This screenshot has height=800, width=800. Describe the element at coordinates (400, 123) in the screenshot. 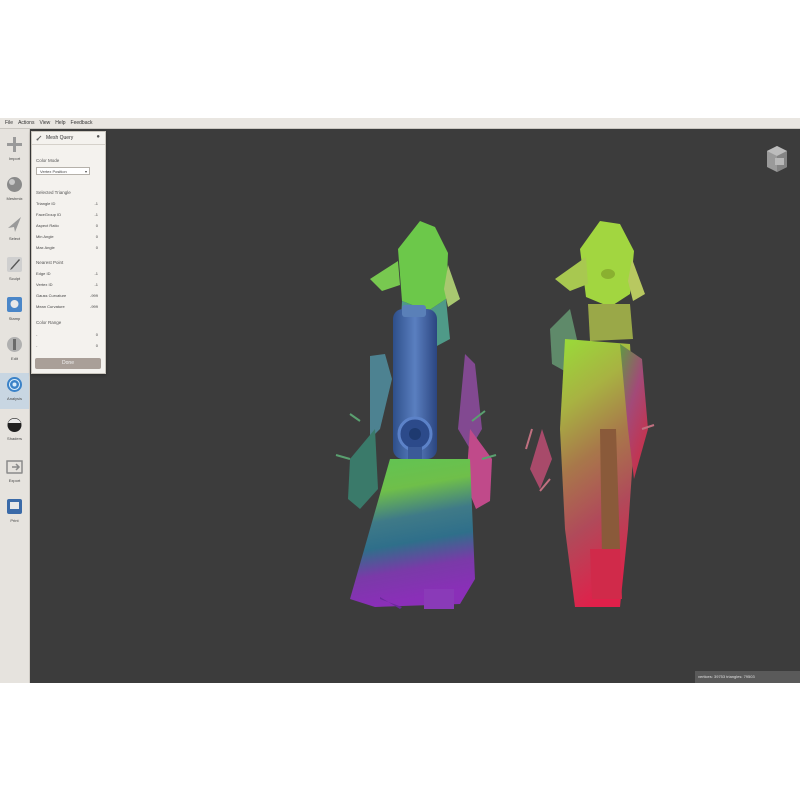

I see `menu-bar: File Actions View Help Feedback` at that location.